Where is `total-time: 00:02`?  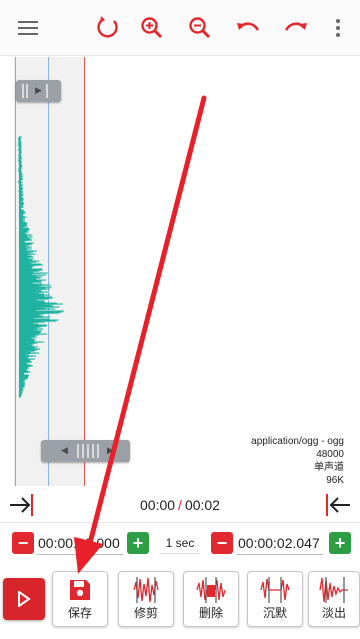
total-time: 00:02 is located at coordinates (202, 505).